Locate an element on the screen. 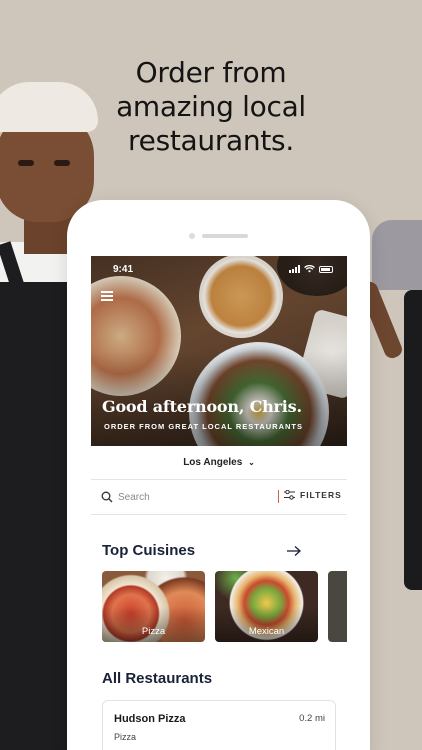 The width and height of the screenshot is (422, 750). cuisine-card-pizza: Pizza is located at coordinates (153, 606).